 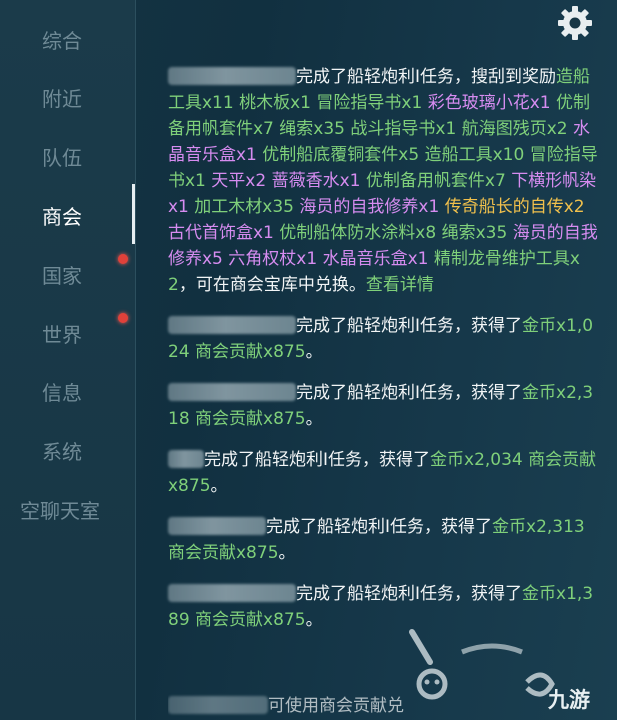 What do you see at coordinates (436, 181) in the screenshot?
I see `reward-item: 优制备用帆套件x7` at bounding box center [436, 181].